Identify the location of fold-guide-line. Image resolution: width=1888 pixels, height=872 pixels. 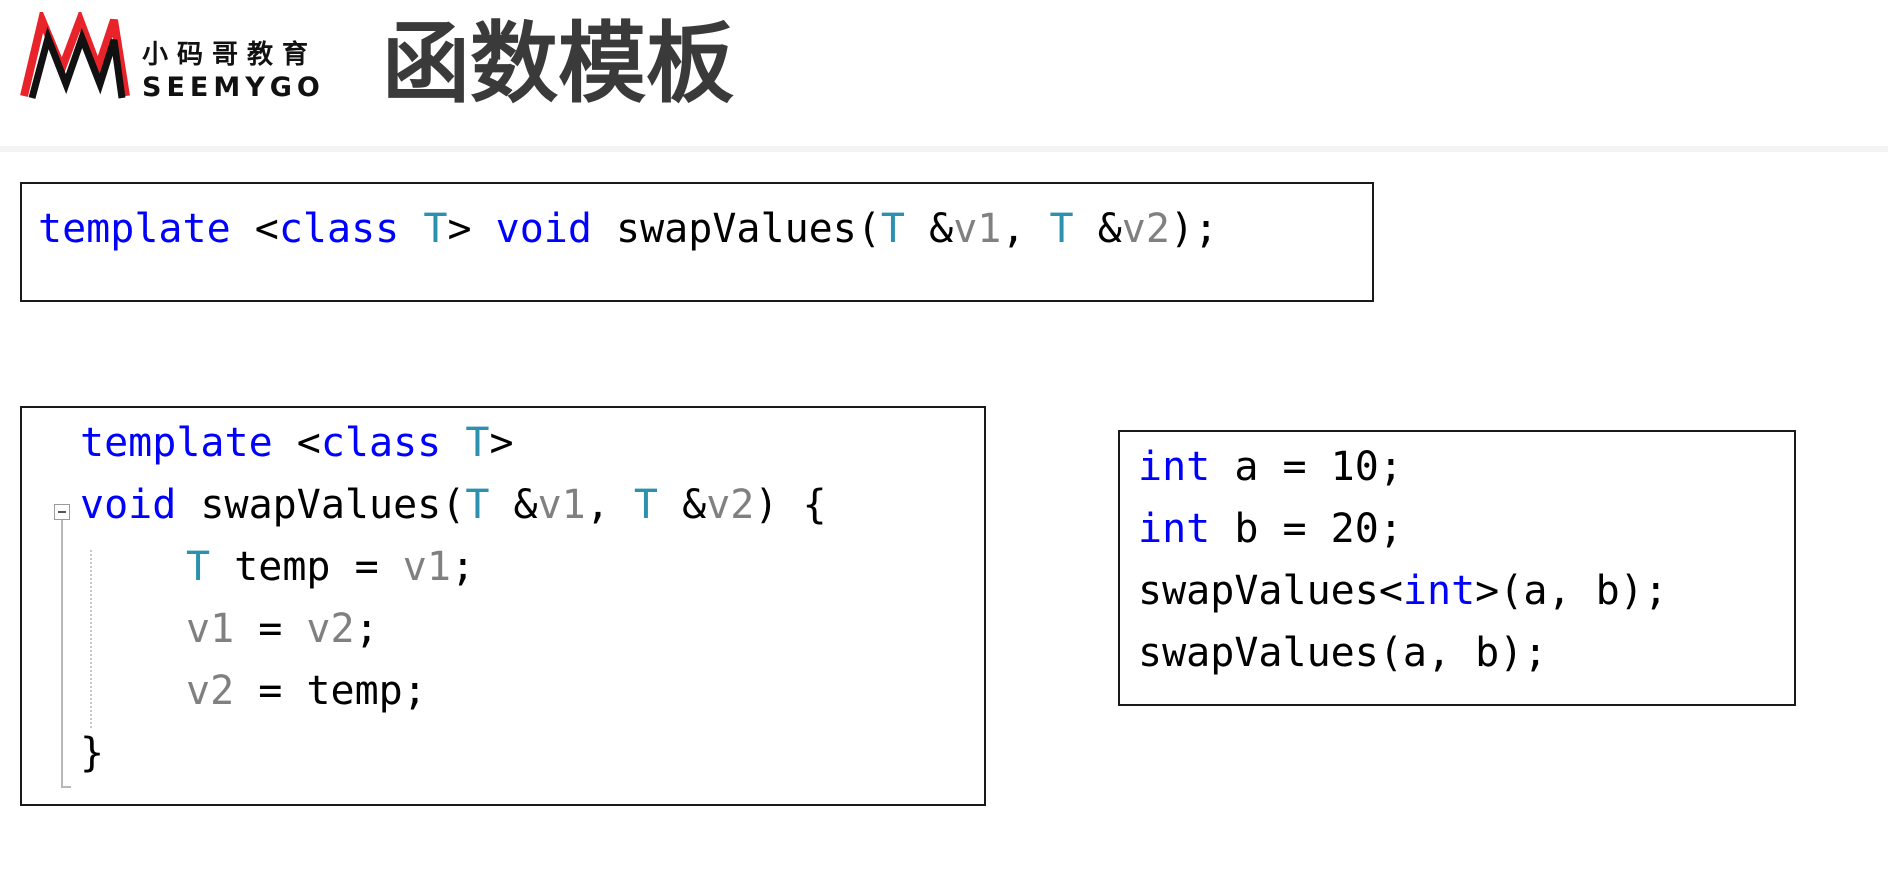
(62, 654).